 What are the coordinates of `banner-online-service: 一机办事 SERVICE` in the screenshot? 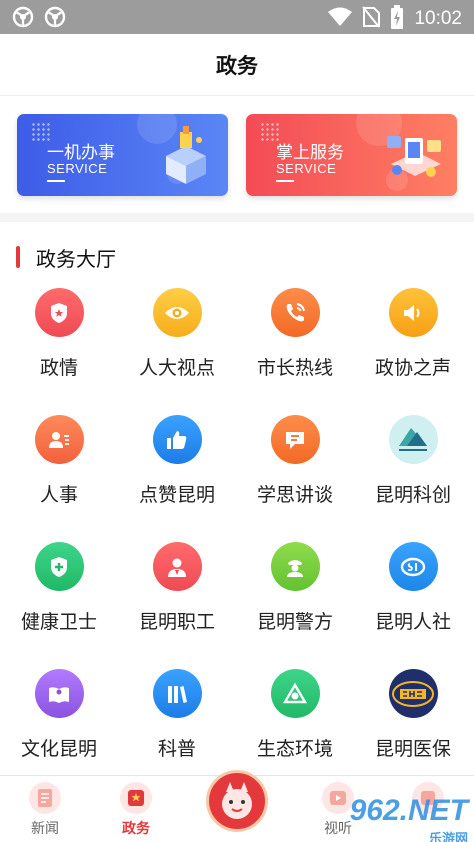 It's located at (122, 155).